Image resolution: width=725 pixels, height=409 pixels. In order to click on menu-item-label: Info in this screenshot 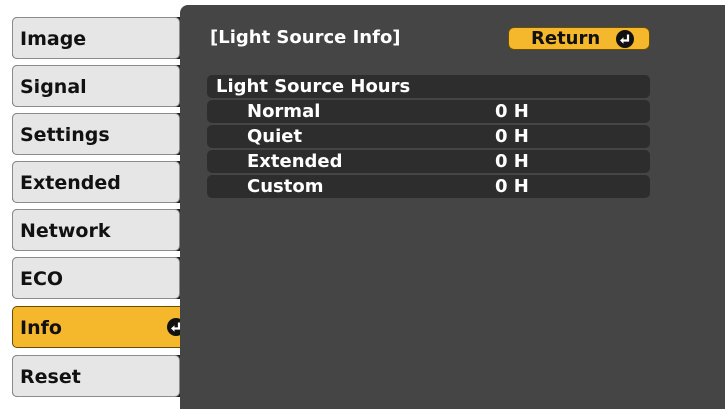, I will do `click(41, 328)`.